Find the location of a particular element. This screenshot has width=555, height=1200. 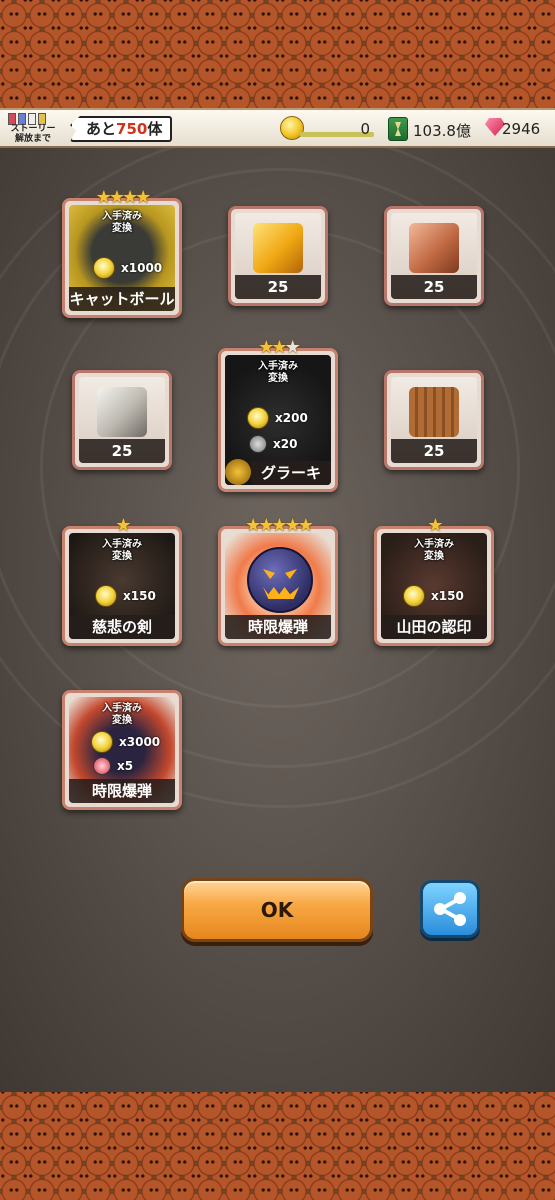

item-name: グラーキ is located at coordinates (291, 473).